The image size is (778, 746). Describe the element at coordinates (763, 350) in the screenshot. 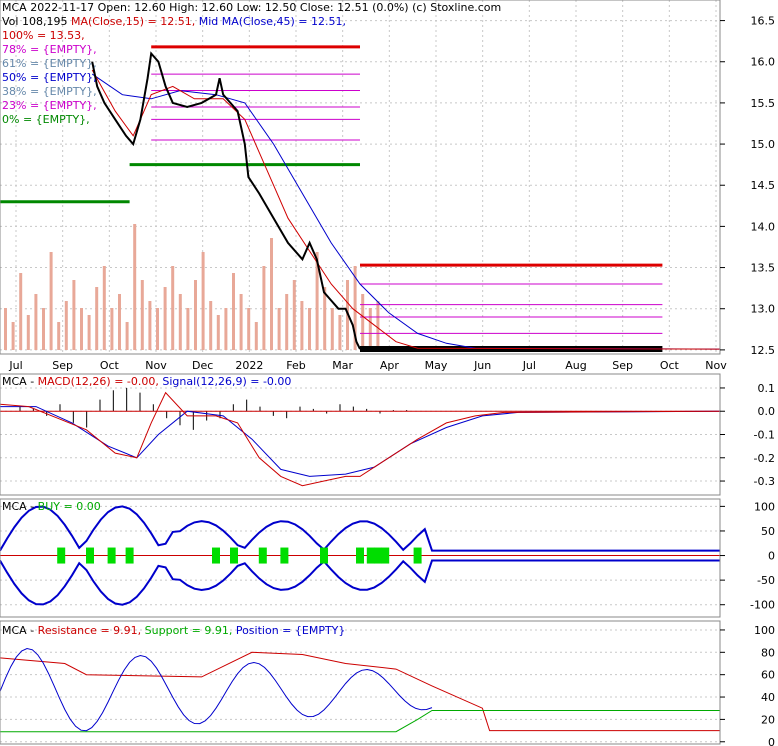

I see `y-tick-label: 12.5` at that location.